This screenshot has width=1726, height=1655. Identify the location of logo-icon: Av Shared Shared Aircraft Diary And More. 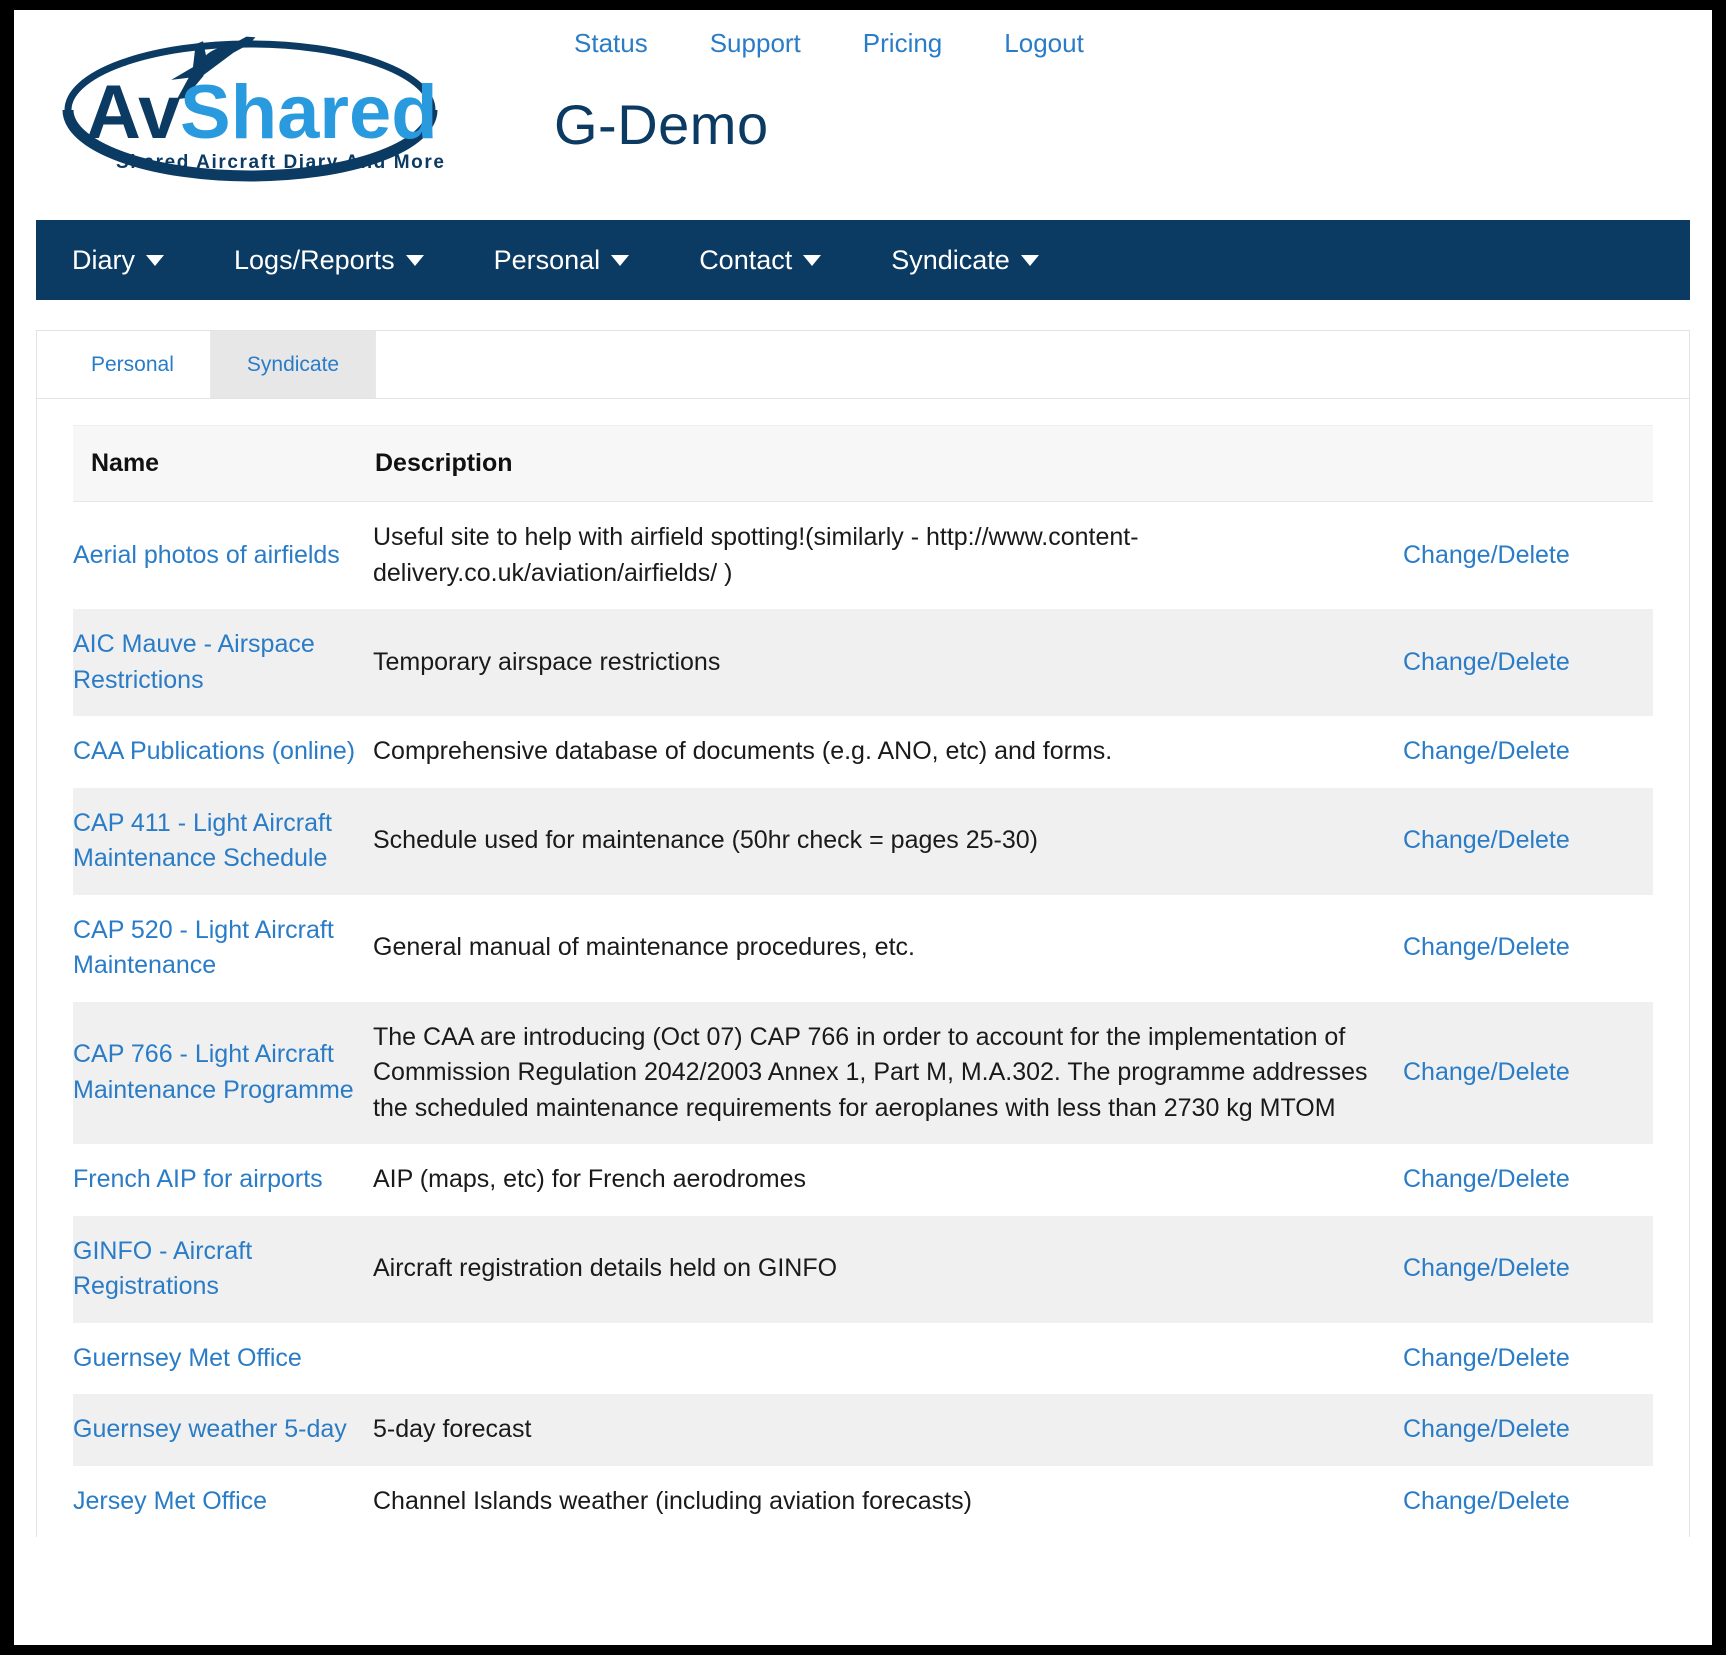
(254, 109).